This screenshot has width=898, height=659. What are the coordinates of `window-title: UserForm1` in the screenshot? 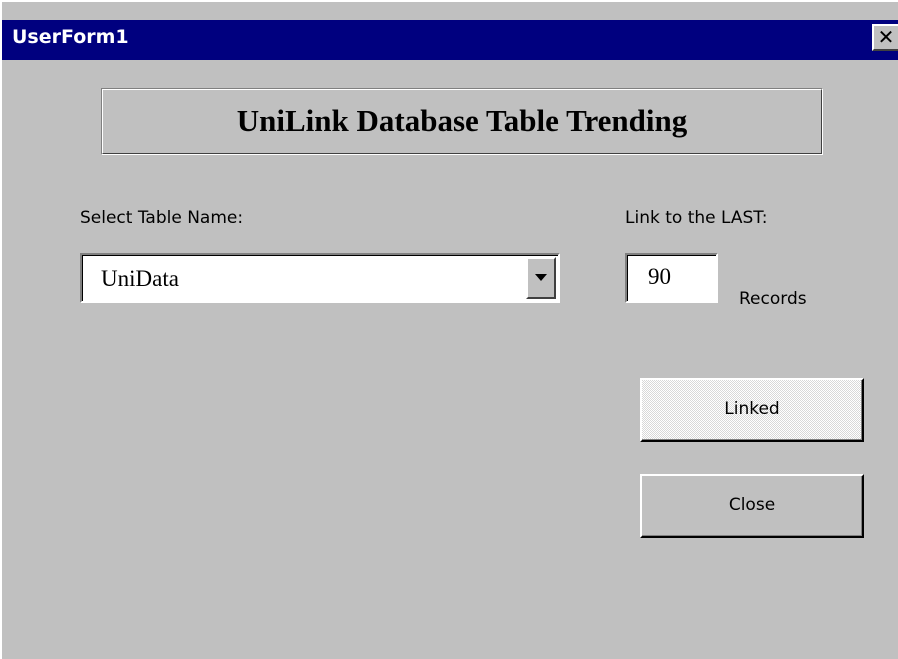 It's located at (70, 37).